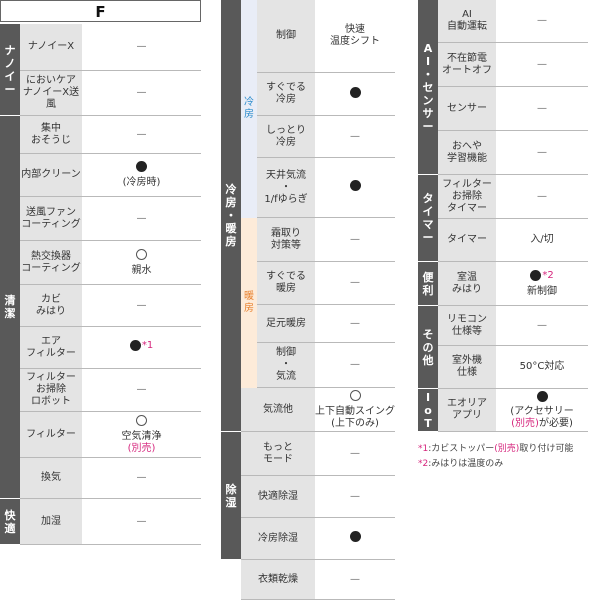 The image size is (600, 600). Describe the element at coordinates (110, 435) in the screenshot. I see `table-row: フィルター 空気清浄 (別売)` at that location.